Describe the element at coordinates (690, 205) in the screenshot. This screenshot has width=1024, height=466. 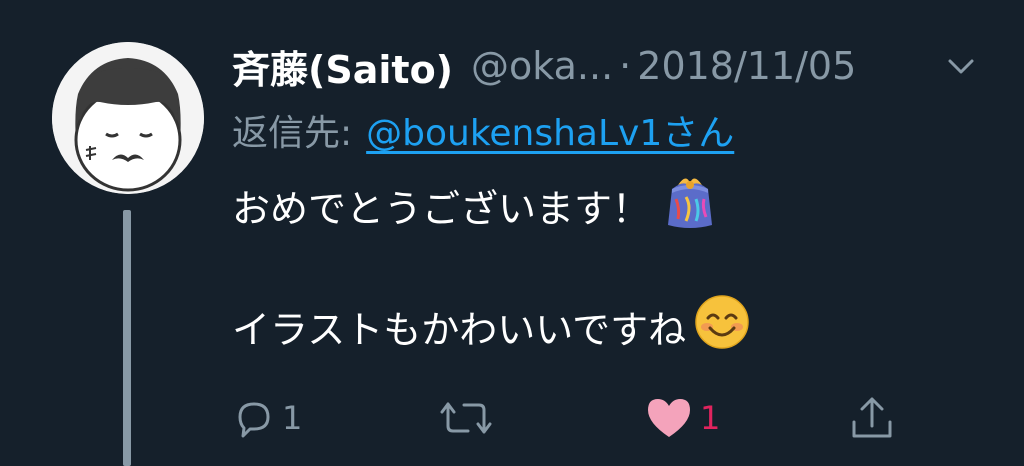
I see `party-popper-emoji-icon` at that location.